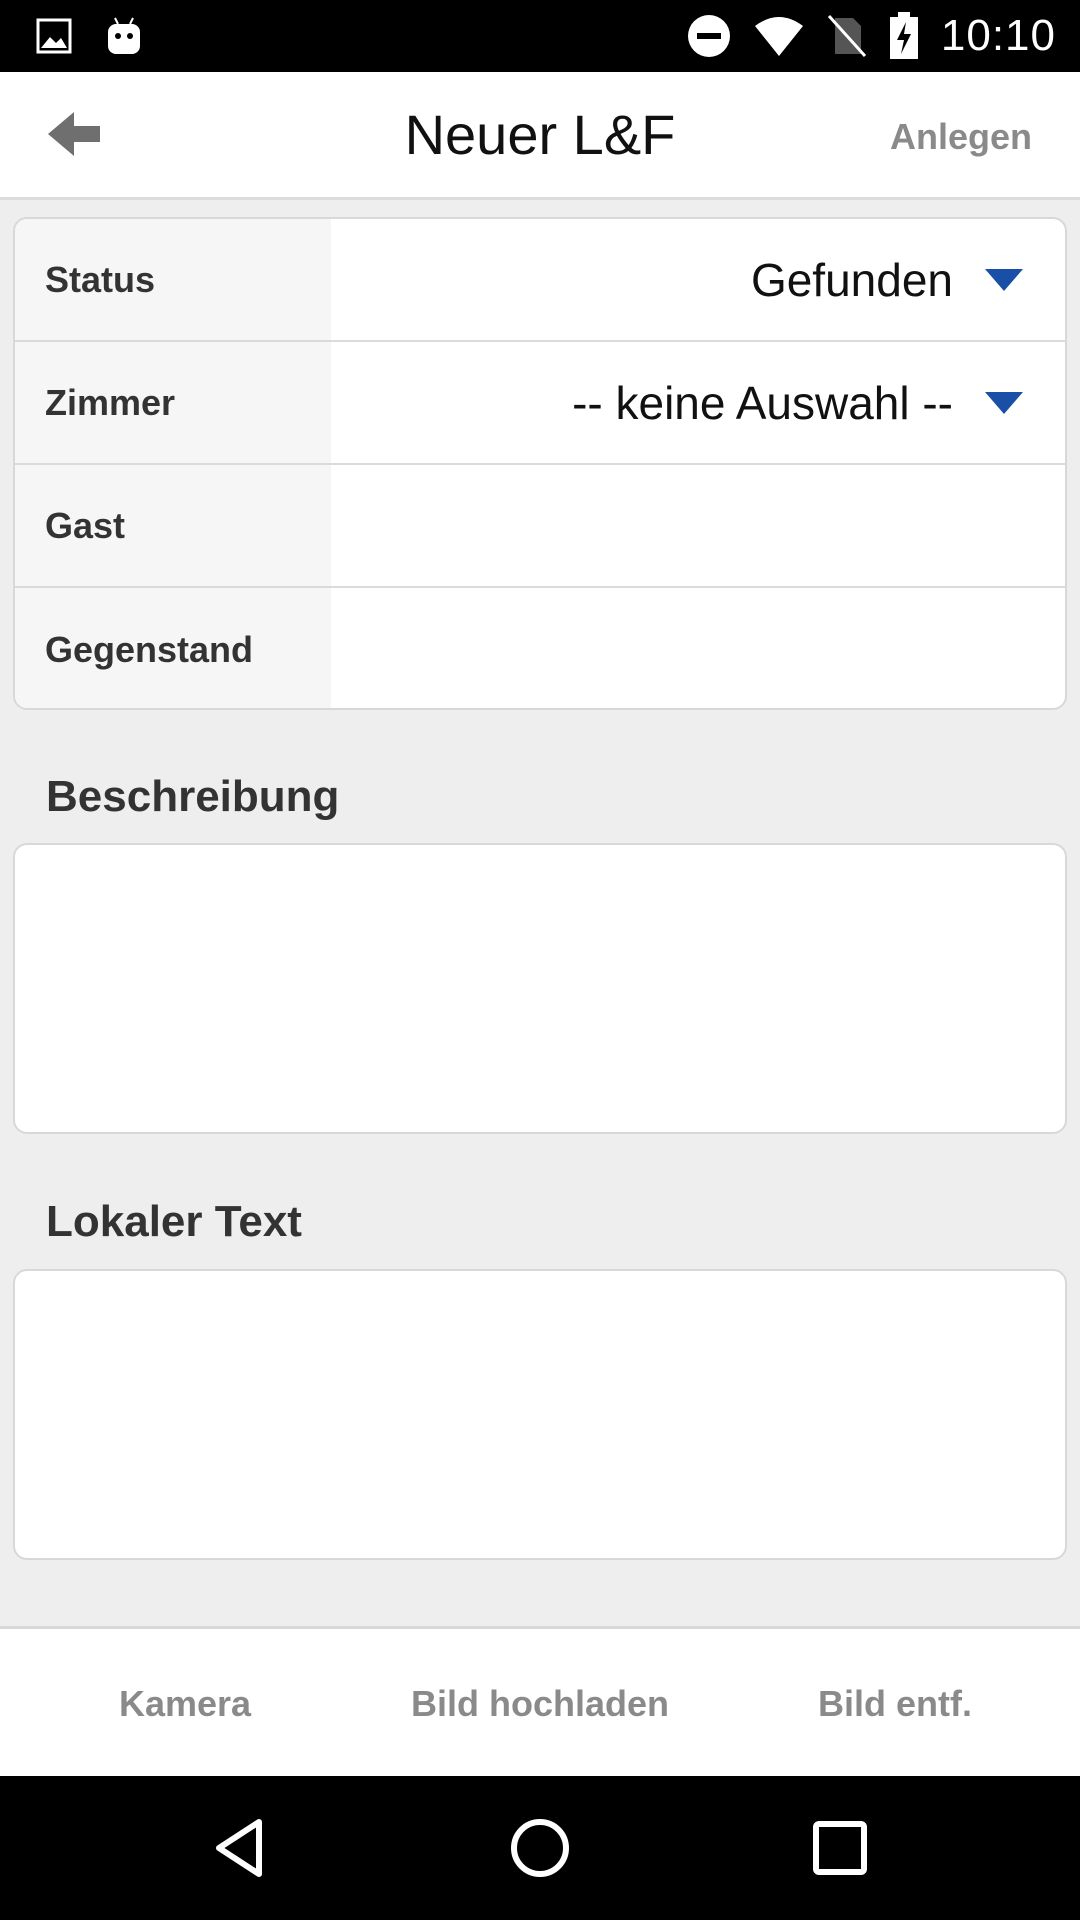 Image resolution: width=1080 pixels, height=1920 pixels. Describe the element at coordinates (173, 402) in the screenshot. I see `room-label: Zimmer` at that location.